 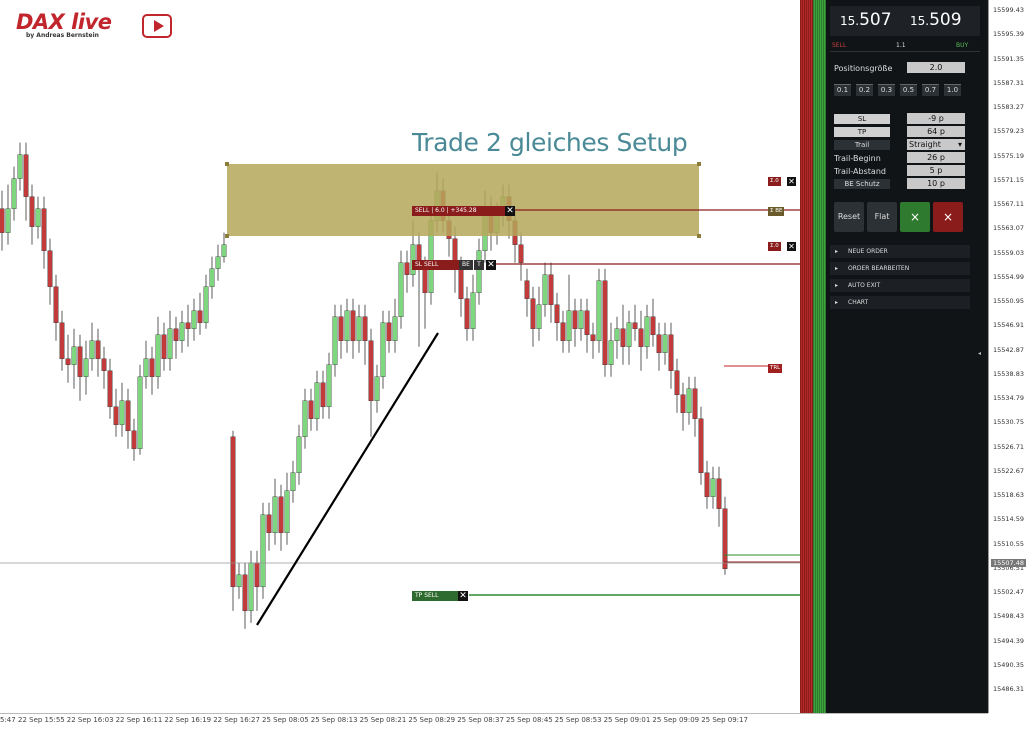 I want to click on tp-sell-tag: TP SELL, so click(x=435, y=596).